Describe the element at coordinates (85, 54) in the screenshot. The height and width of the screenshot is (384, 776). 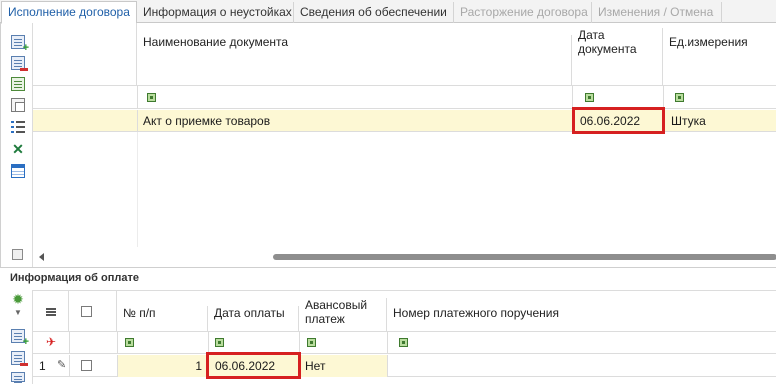
I see `row-indicator-header` at that location.